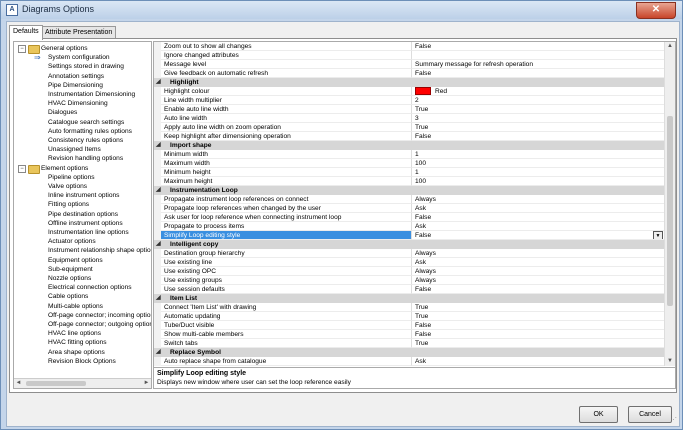 The image size is (683, 430). I want to click on property-name: Destination group hierarchy, so click(286, 253).